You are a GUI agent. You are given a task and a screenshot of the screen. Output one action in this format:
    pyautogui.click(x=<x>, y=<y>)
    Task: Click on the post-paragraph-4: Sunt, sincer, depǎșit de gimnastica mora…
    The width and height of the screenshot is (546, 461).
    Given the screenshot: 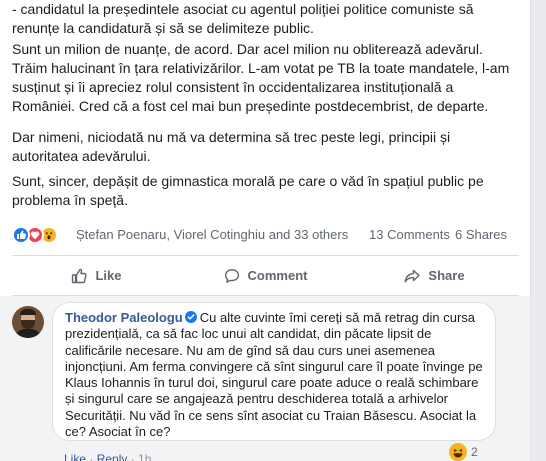 What is the action you would take?
    pyautogui.click(x=248, y=190)
    